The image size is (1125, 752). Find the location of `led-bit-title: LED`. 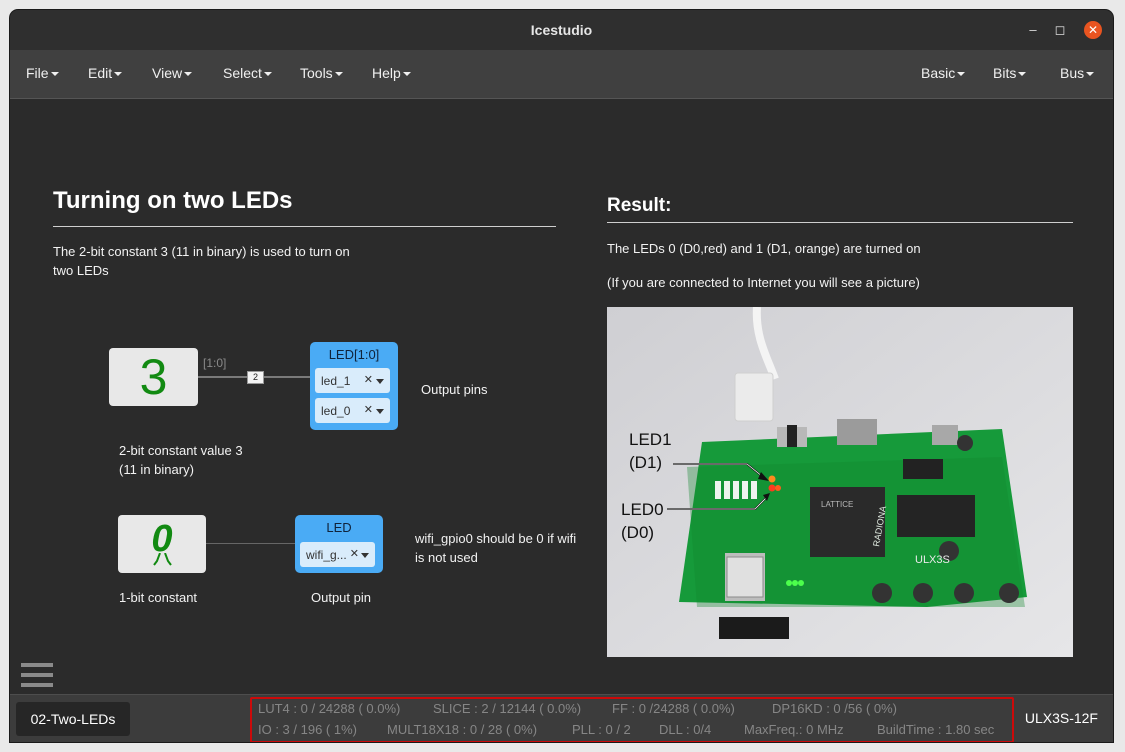

led-bit-title: LED is located at coordinates (339, 527).